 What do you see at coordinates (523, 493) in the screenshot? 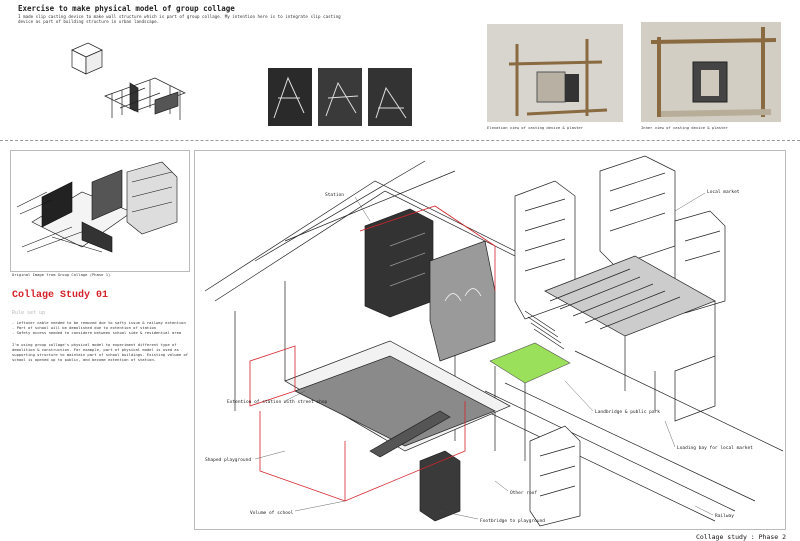
I see `label-other-roof: Other roof` at bounding box center [523, 493].